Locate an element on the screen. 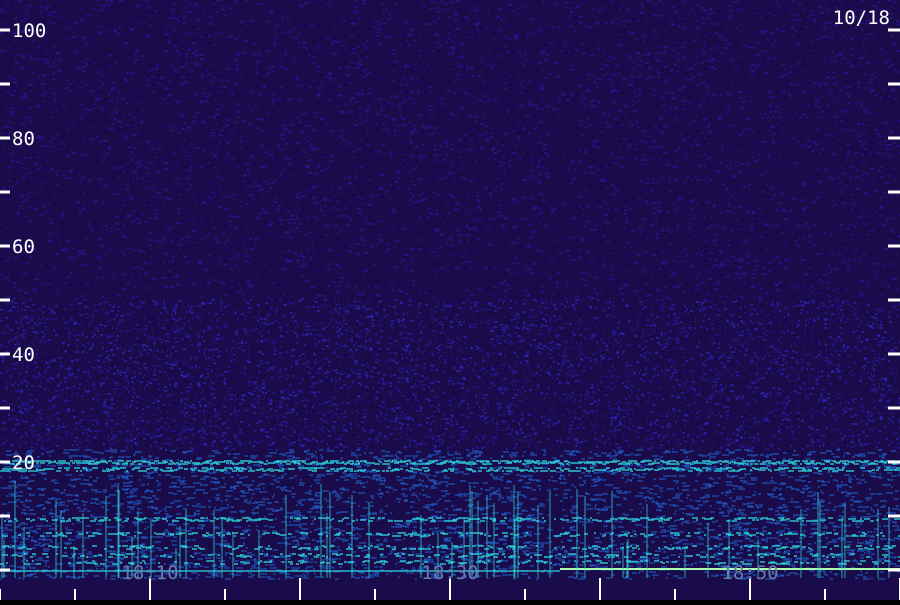 The height and width of the screenshot is (605, 900). y-tick-label: 40 is located at coordinates (23, 355).